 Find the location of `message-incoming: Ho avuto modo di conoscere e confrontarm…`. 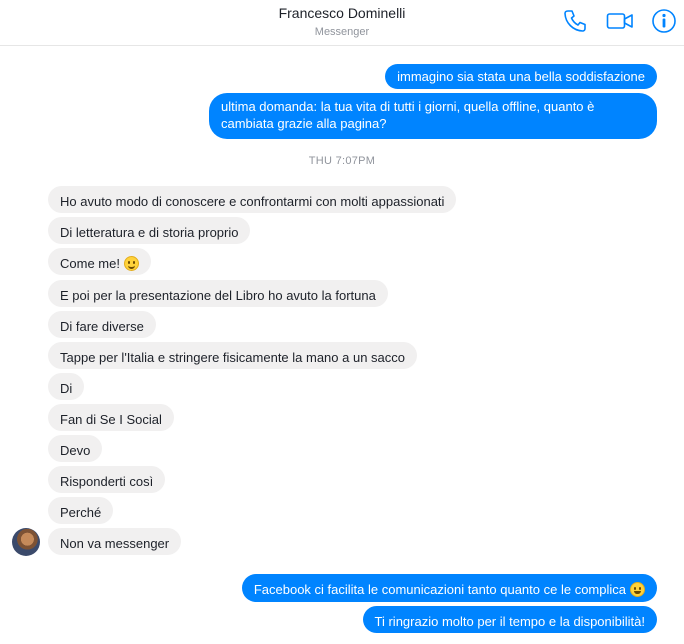

message-incoming: Ho avuto modo di conoscere e confrontarm… is located at coordinates (252, 199).